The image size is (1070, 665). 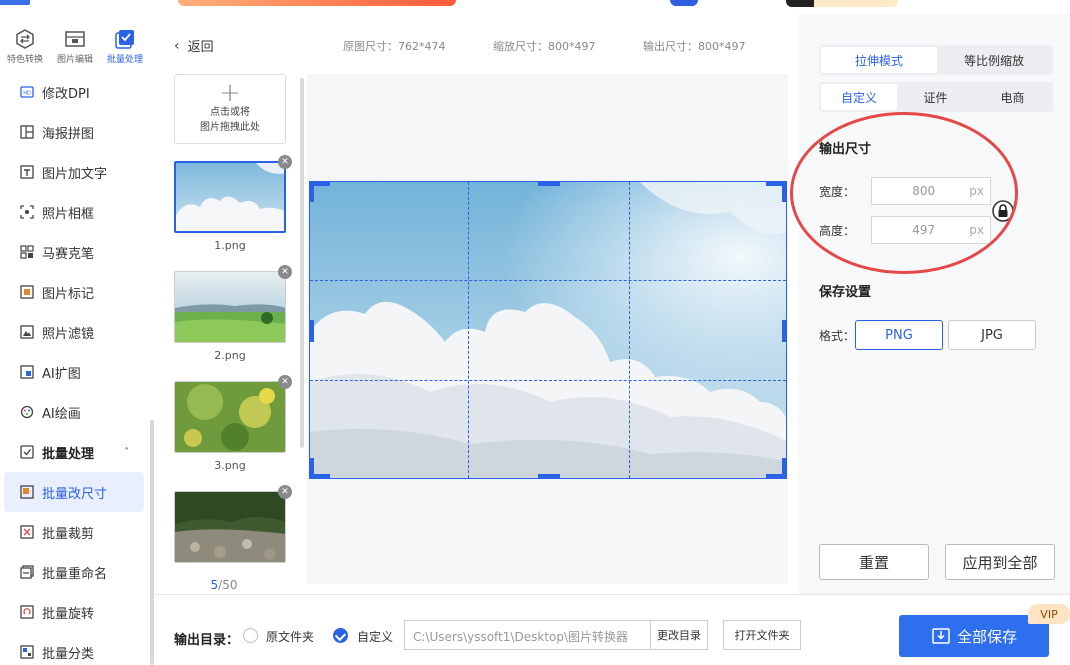 What do you see at coordinates (68, 614) in the screenshot?
I see `sidebar-item-label: 批量旋转` at bounding box center [68, 614].